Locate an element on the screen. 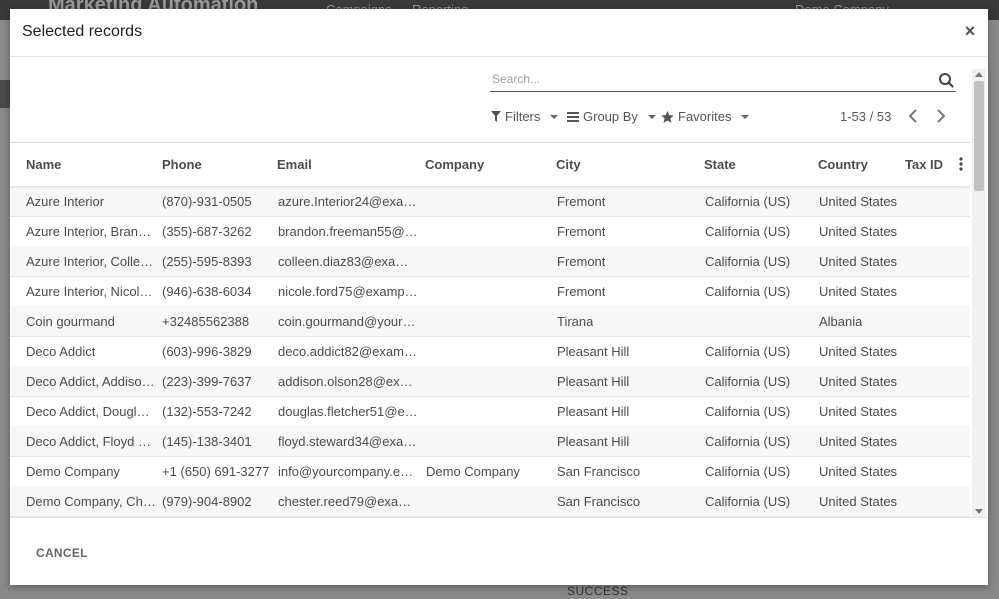 This screenshot has width=999, height=599. cell-email: azure.Interior24@example.com is located at coordinates (348, 201).